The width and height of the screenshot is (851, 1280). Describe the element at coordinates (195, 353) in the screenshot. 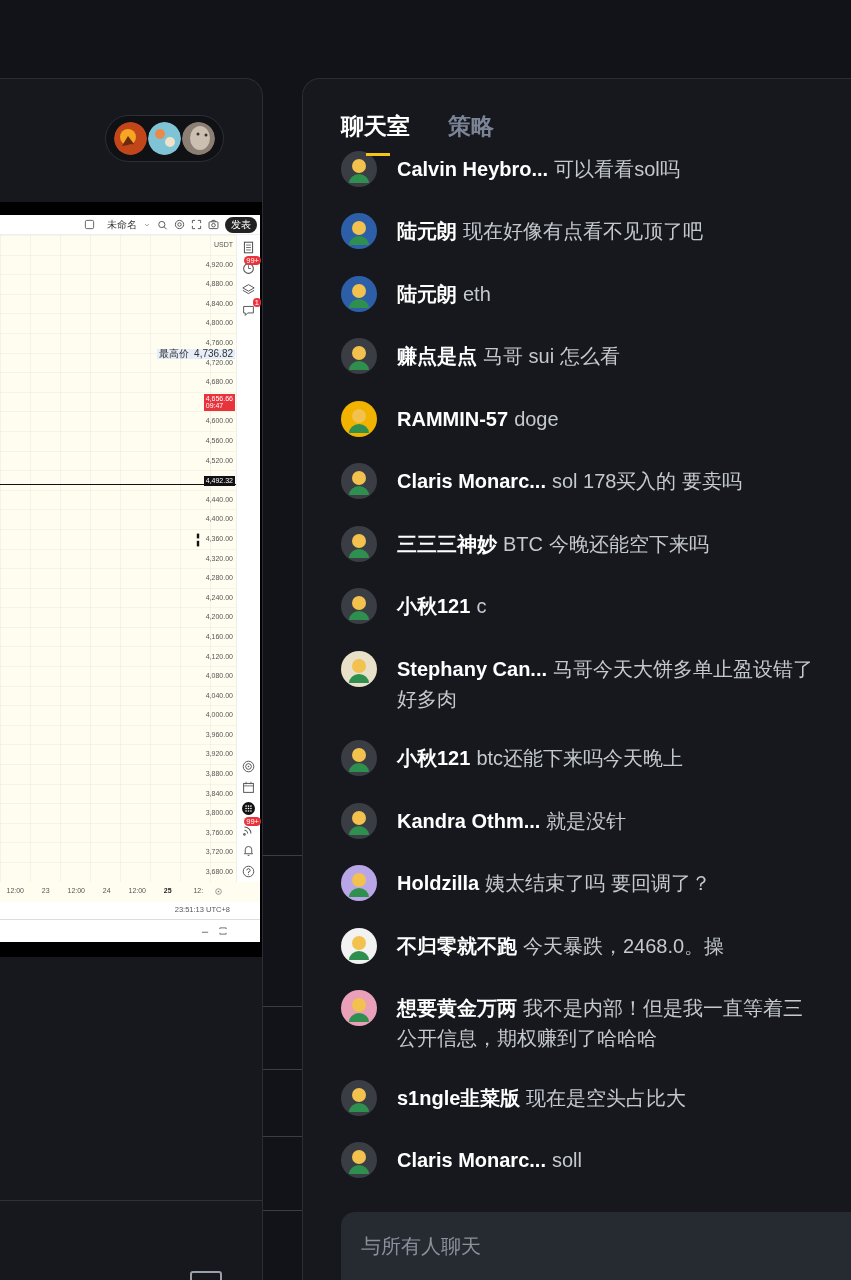

I see `price-tag: 最高价 4,736.82` at that location.